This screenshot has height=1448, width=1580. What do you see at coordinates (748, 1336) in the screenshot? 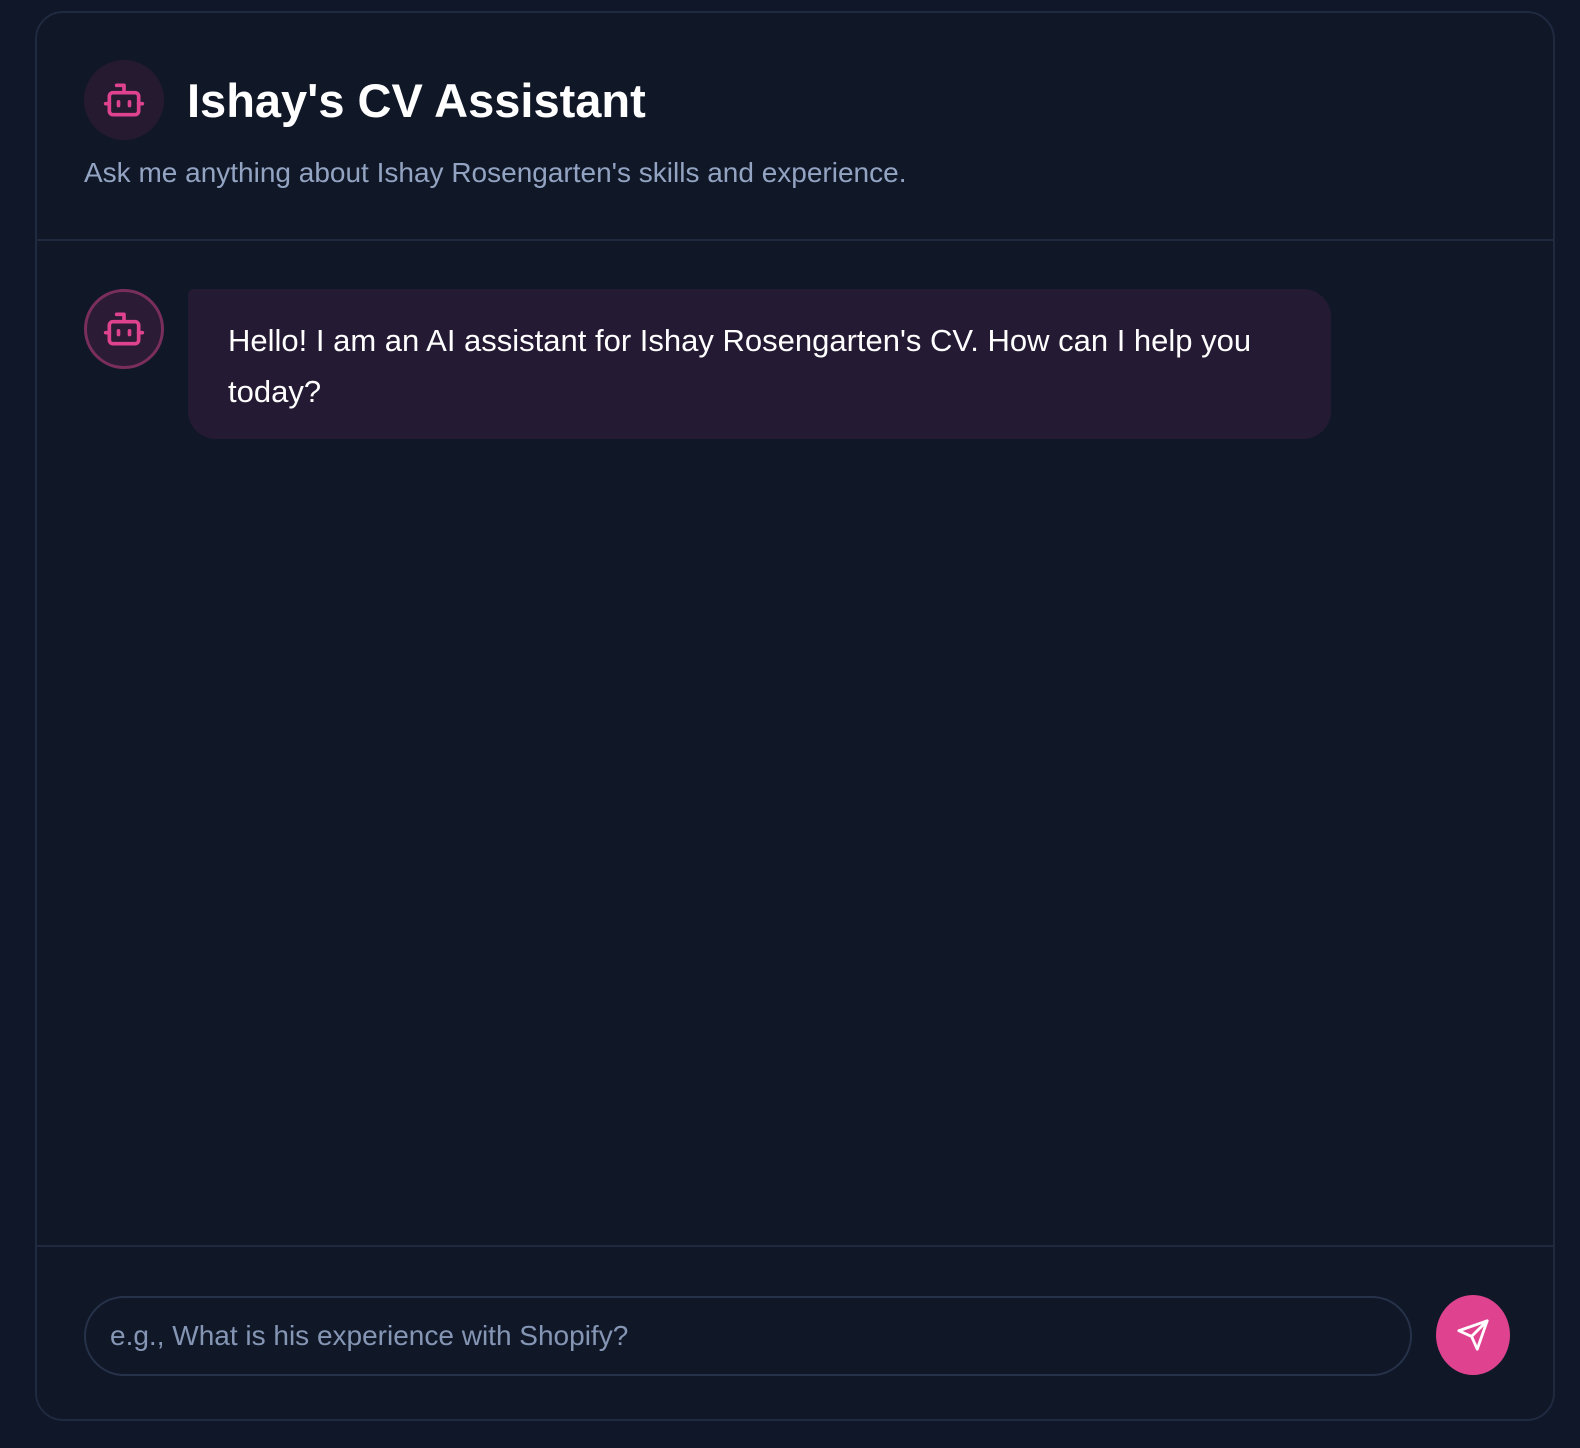
I see `chat-input` at bounding box center [748, 1336].